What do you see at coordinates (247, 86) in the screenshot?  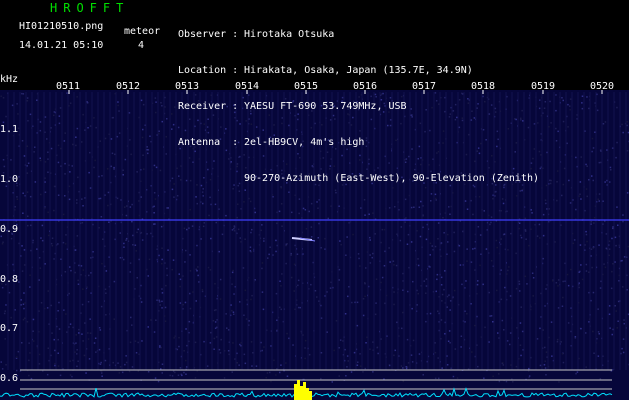 I see `x-tick-label: 0514` at bounding box center [247, 86].